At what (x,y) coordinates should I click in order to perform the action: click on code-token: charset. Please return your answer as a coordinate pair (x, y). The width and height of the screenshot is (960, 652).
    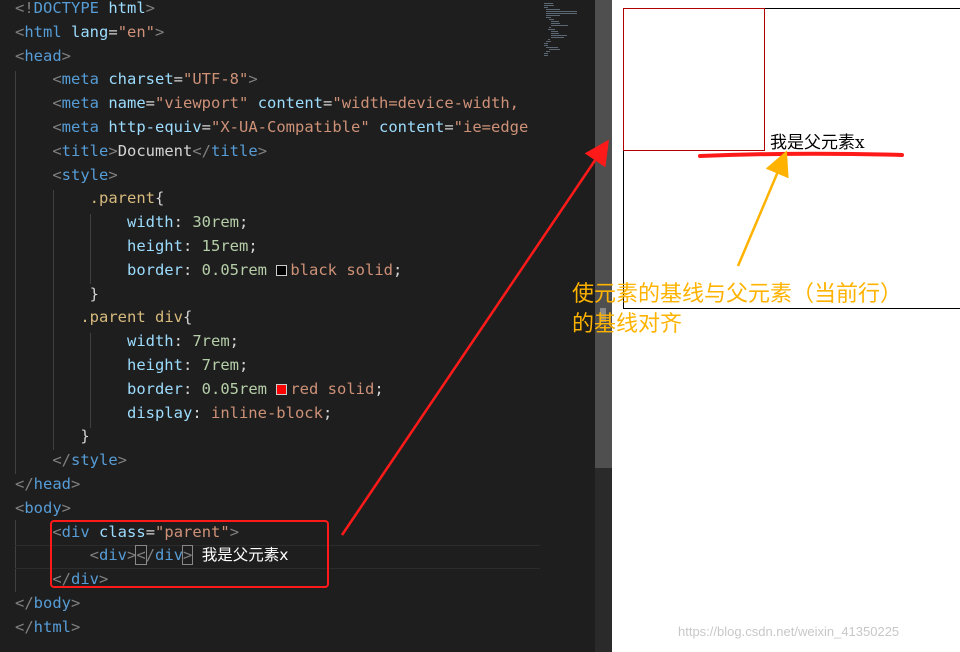
    Looking at the image, I should click on (141, 79).